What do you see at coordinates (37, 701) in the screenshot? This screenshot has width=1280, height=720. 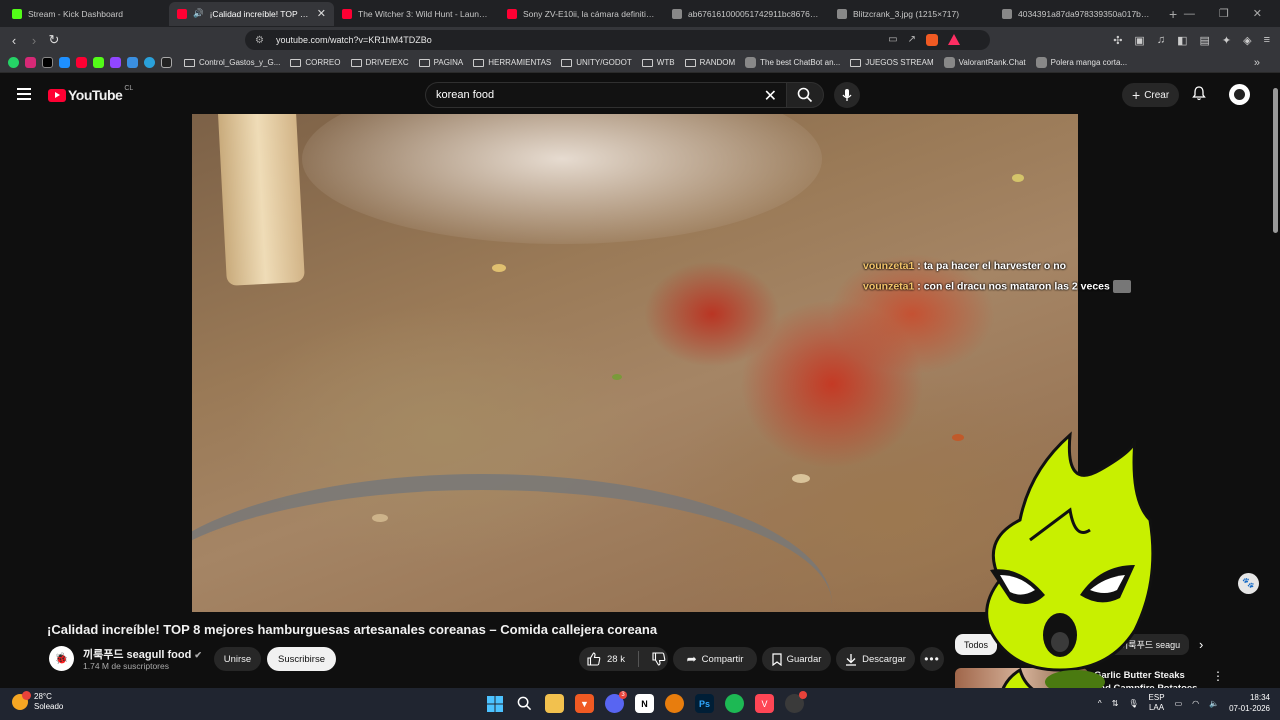 I see `weather-widget: 28°C Soleado` at bounding box center [37, 701].